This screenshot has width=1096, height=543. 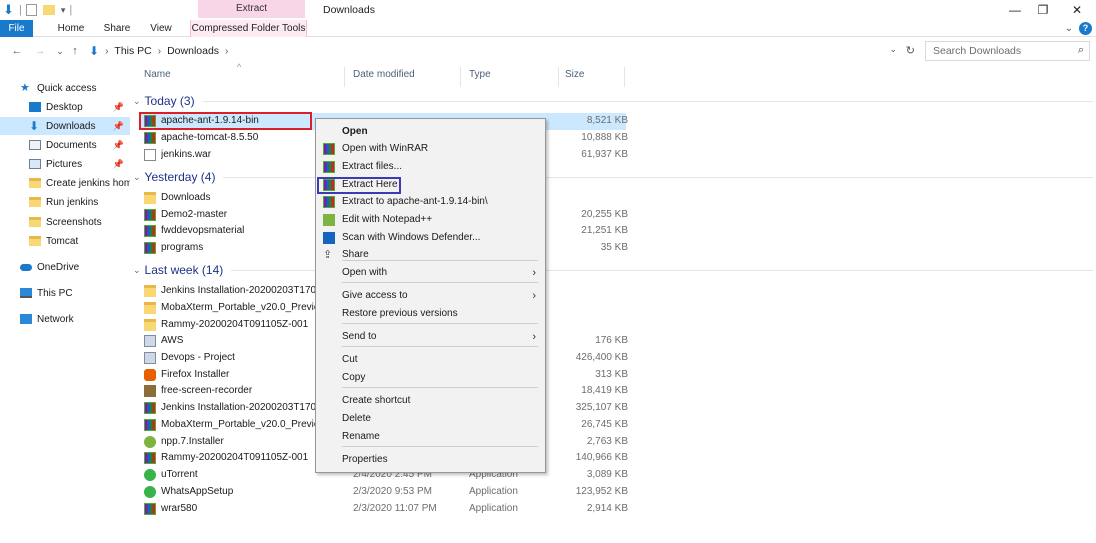 What do you see at coordinates (65, 267) in the screenshot?
I see `nav-onedrive: OneDrive` at bounding box center [65, 267].